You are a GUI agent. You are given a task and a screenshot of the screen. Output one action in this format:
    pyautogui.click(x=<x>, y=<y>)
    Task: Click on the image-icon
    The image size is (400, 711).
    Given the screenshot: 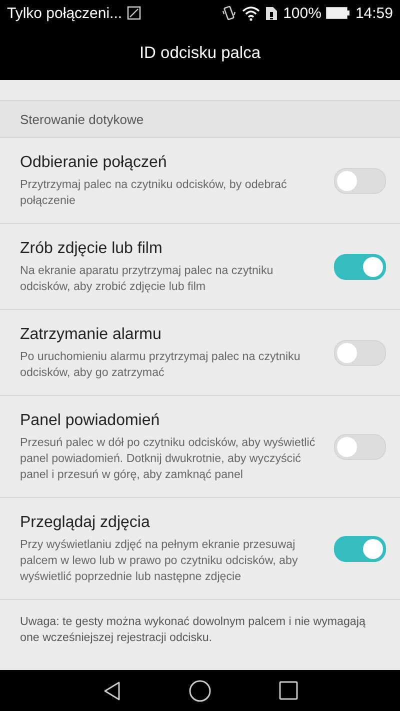 What is the action you would take?
    pyautogui.click(x=134, y=13)
    